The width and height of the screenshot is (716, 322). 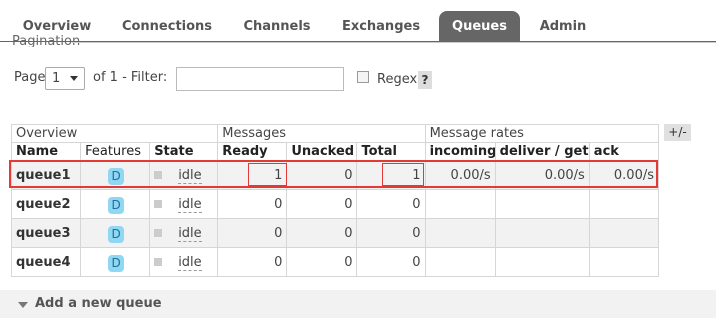 I want to click on add-queue-section: Add a new queue, so click(x=358, y=304).